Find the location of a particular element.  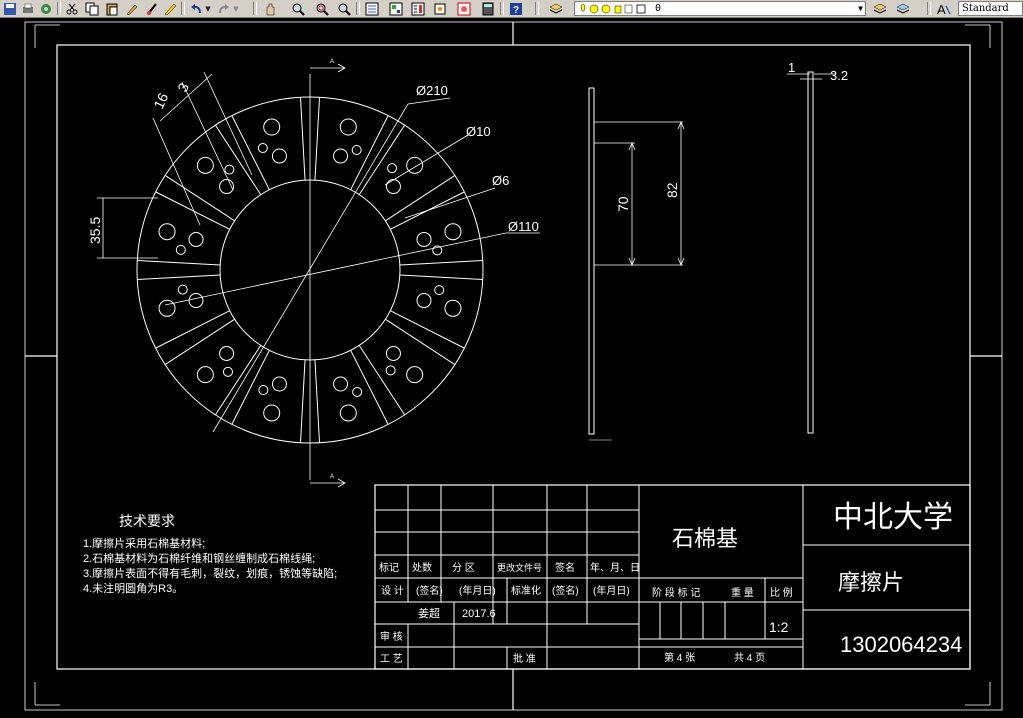

note-item: 3.摩擦片表面不得有毛刺，裂纹，划痕，锈蚀等缺陷; is located at coordinates (210, 573).